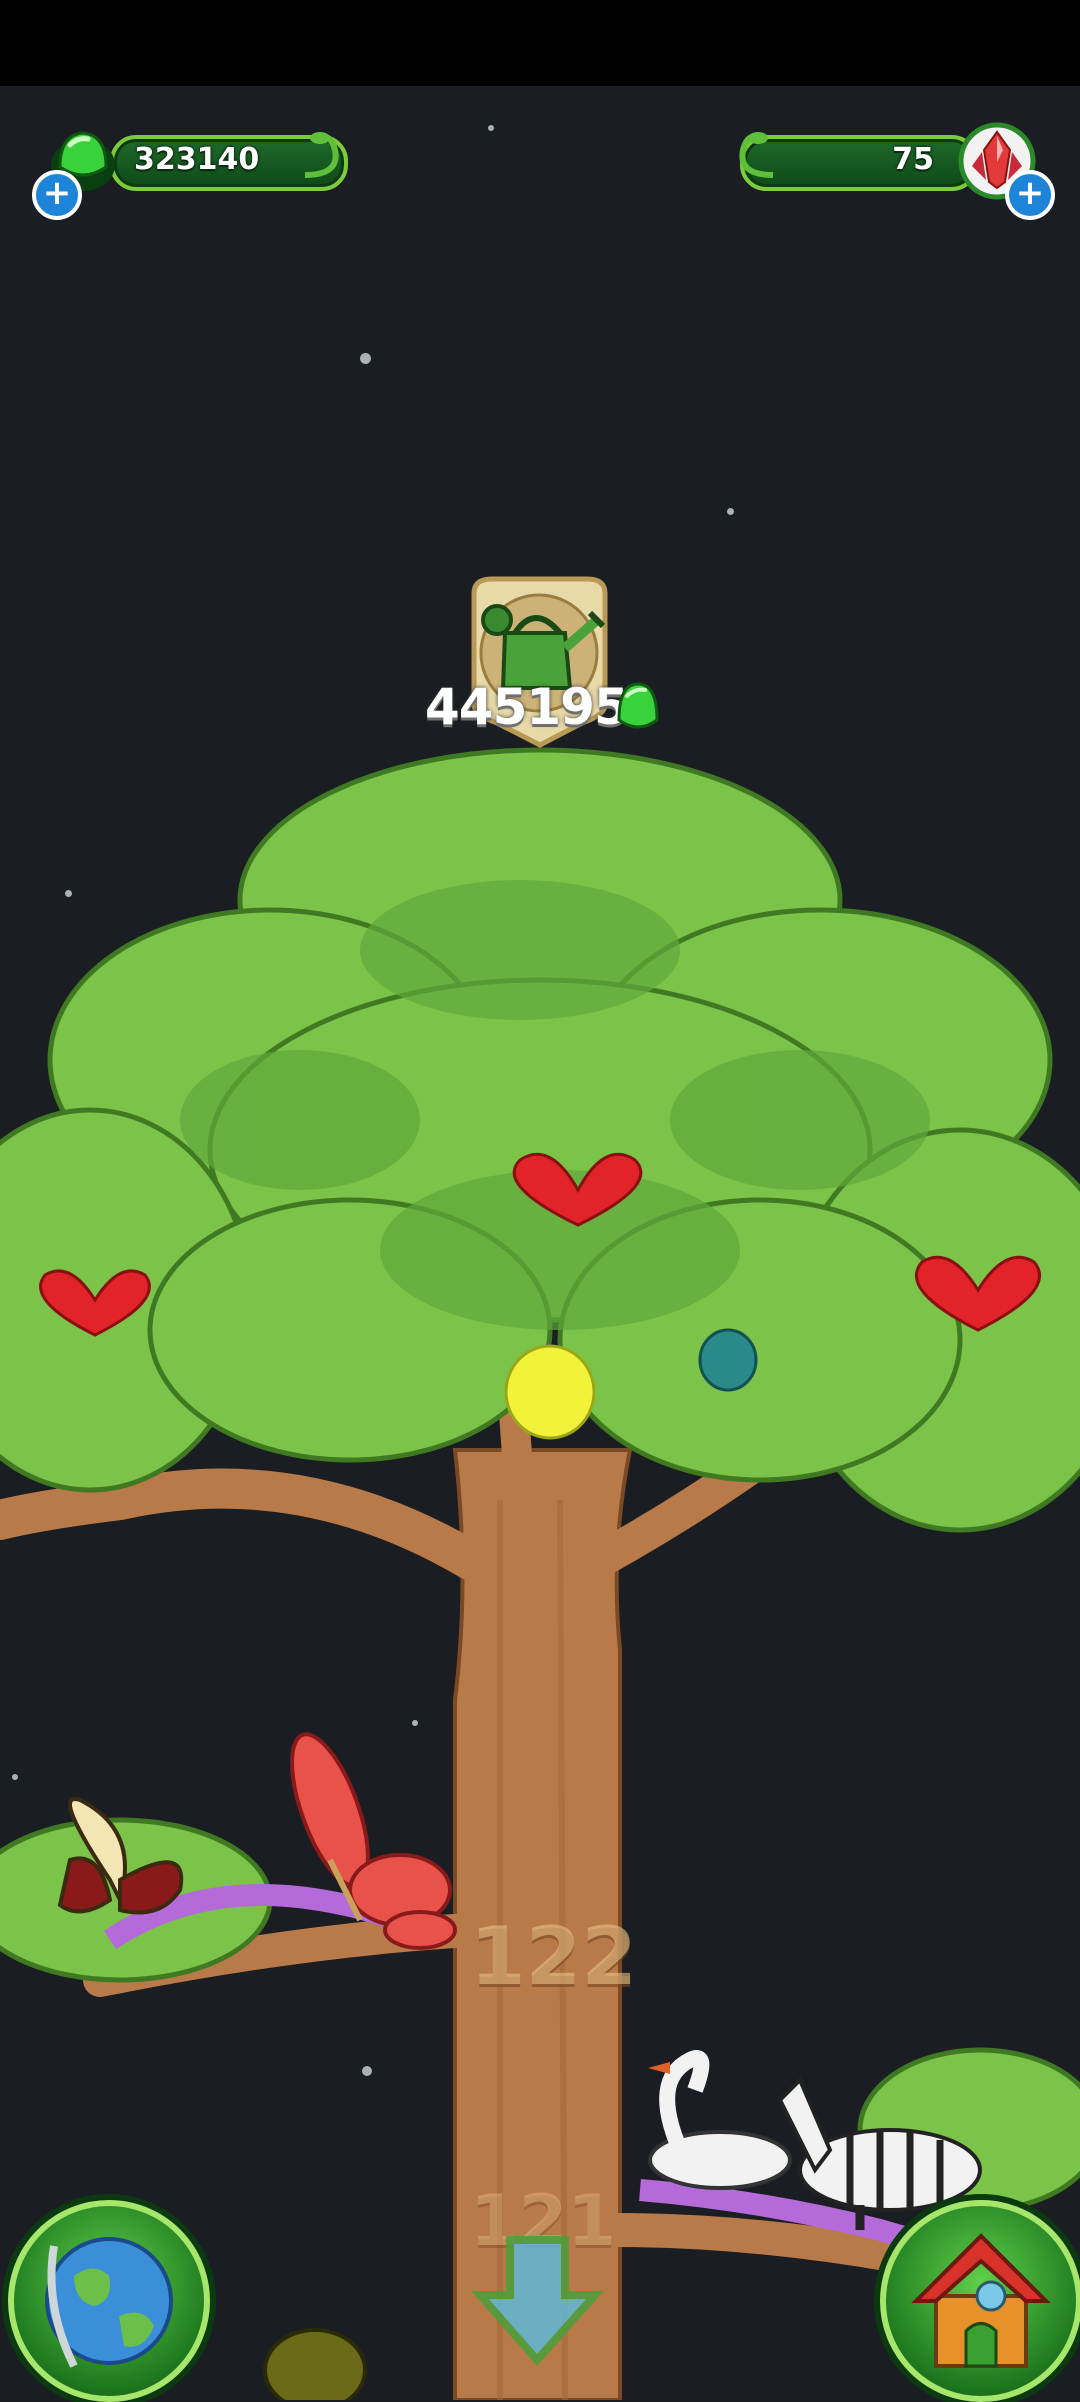  What do you see at coordinates (57, 195) in the screenshot?
I see `add-currency-button: +` at bounding box center [57, 195].